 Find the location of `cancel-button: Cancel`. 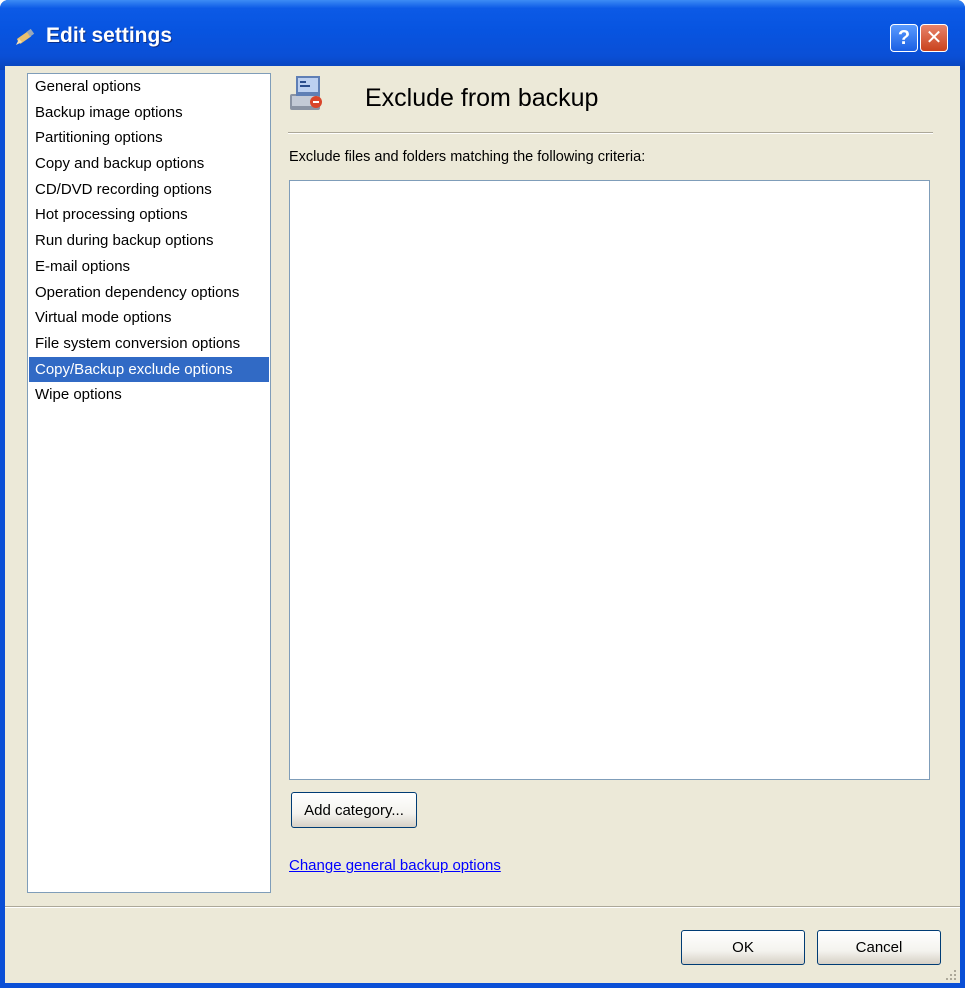

cancel-button: Cancel is located at coordinates (879, 947).